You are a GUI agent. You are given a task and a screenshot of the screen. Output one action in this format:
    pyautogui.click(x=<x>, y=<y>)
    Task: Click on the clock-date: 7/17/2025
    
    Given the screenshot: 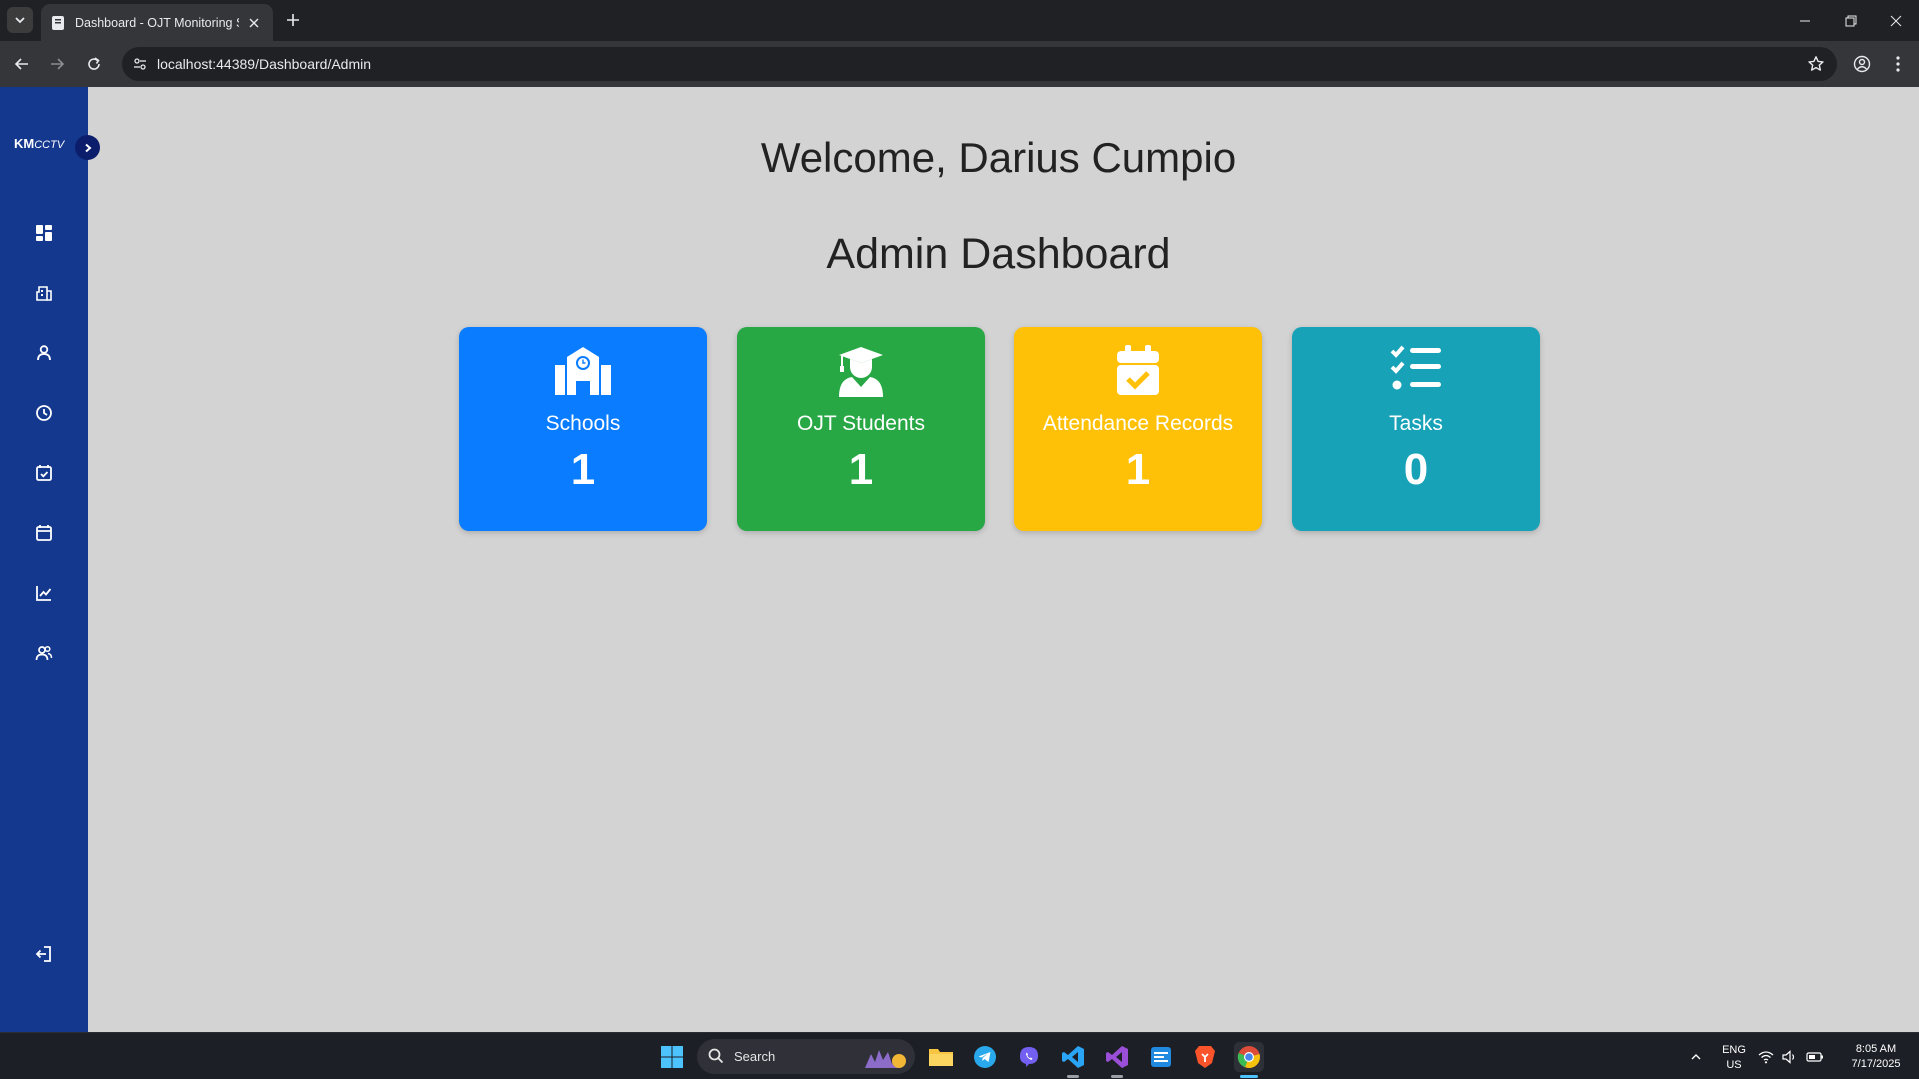 What is the action you would take?
    pyautogui.click(x=1876, y=1064)
    